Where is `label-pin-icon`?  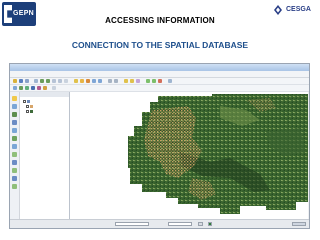
label-pin-icon is located at coordinates (132, 81).